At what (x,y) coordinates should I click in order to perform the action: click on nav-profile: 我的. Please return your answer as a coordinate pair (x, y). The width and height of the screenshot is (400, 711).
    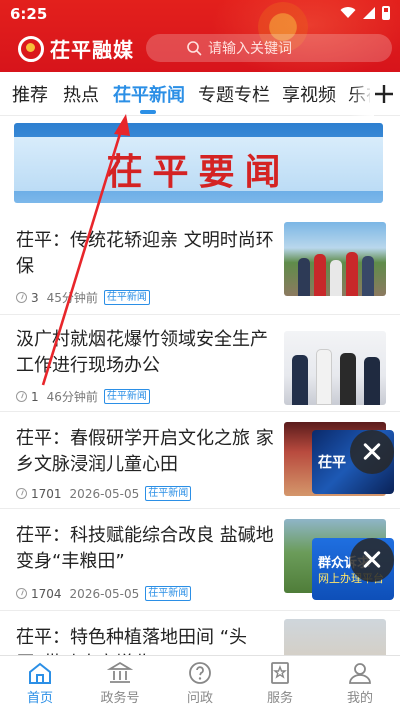
    Looking at the image, I should click on (360, 683).